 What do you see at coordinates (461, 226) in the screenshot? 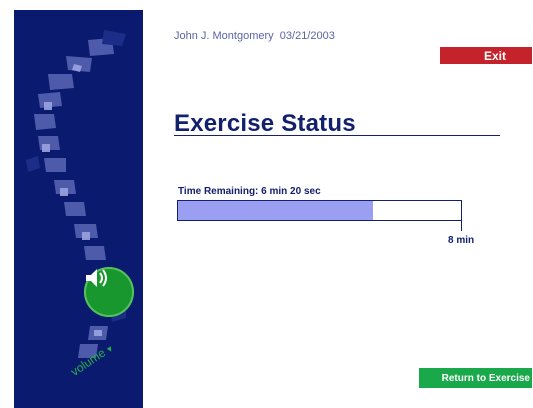
I see `progress-end-tick` at bounding box center [461, 226].